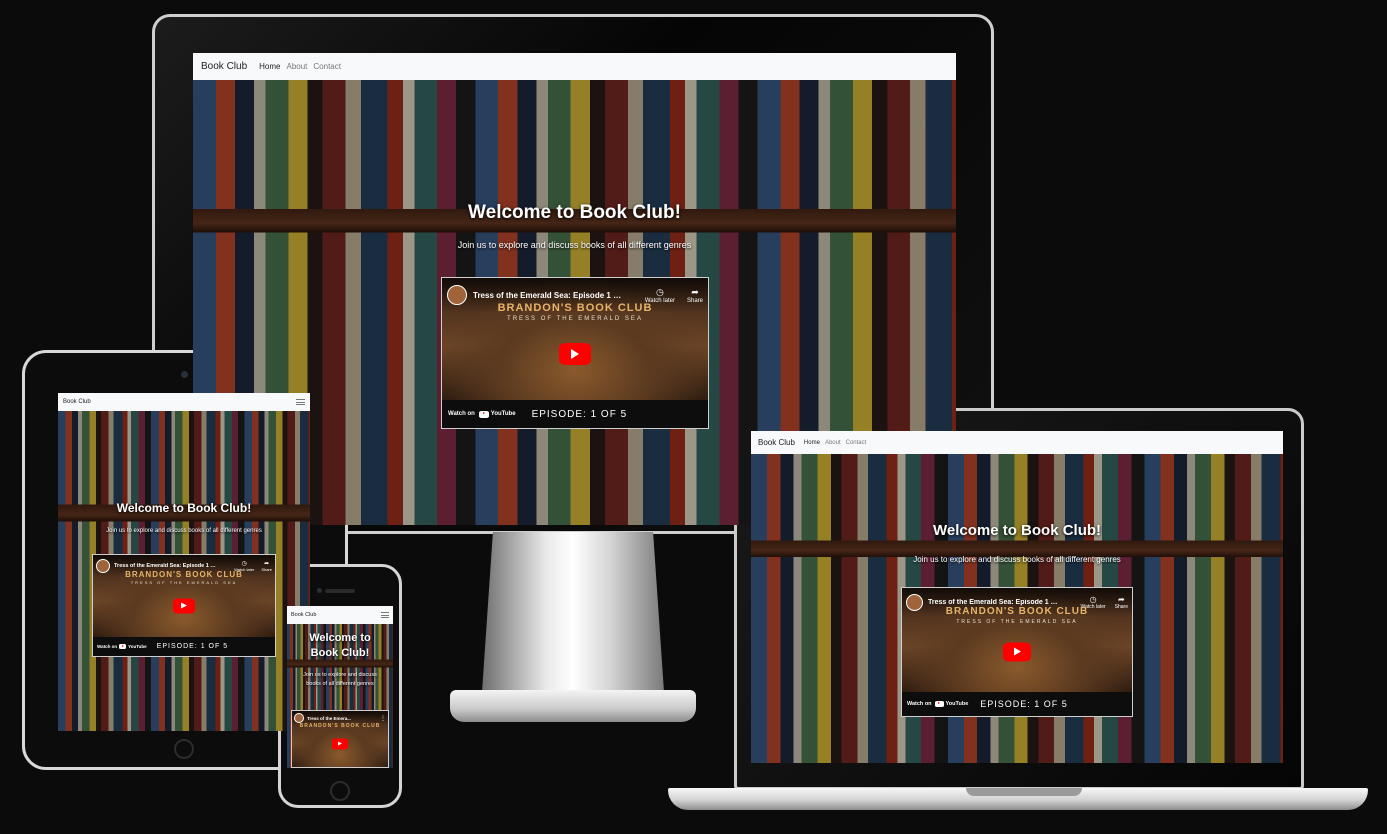 Image resolution: width=1387 pixels, height=834 pixels. What do you see at coordinates (340, 653) in the screenshot?
I see `hero-title-line-2: Book Club!` at bounding box center [340, 653].